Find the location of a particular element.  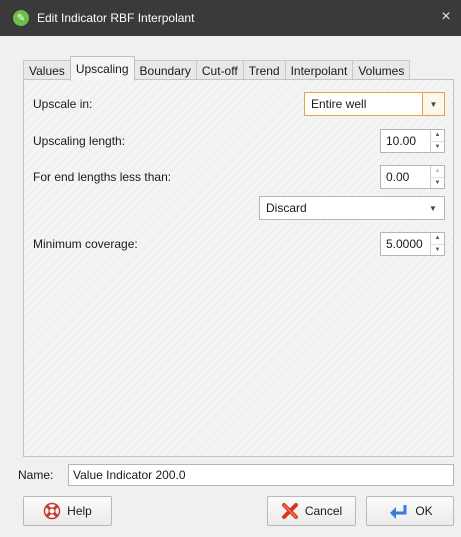

cancel-button-label: Cancel is located at coordinates (323, 511).